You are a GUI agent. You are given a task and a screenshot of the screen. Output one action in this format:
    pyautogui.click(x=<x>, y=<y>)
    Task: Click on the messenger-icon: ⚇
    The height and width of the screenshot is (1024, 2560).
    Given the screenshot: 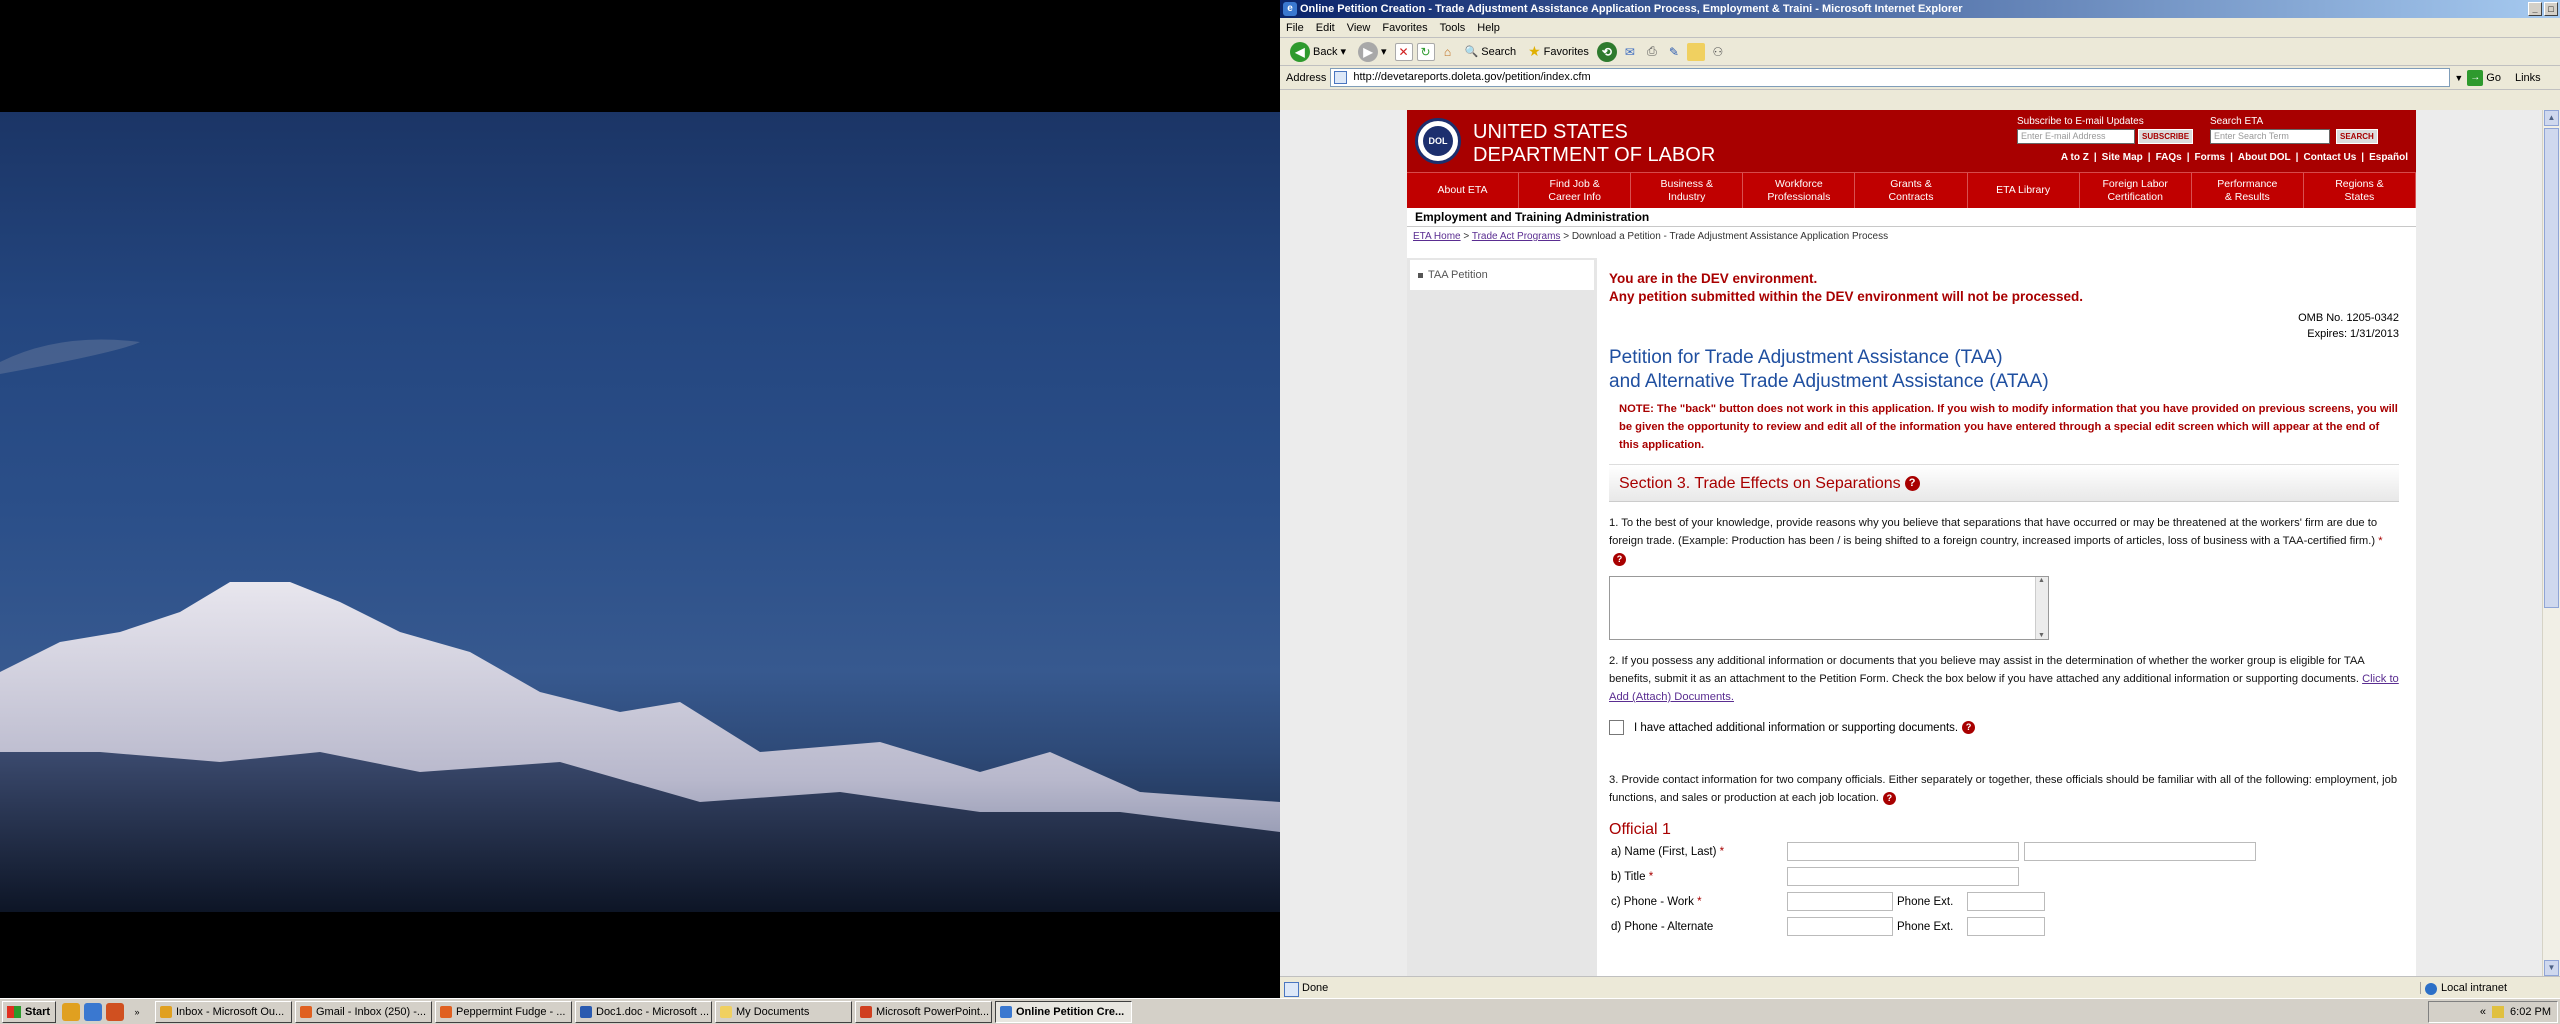 What is the action you would take?
    pyautogui.click(x=1718, y=52)
    